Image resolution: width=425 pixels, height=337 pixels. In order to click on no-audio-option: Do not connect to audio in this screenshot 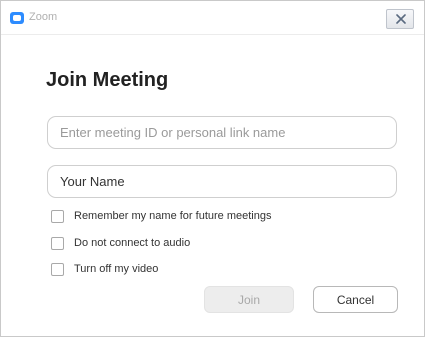, I will do `click(120, 243)`.